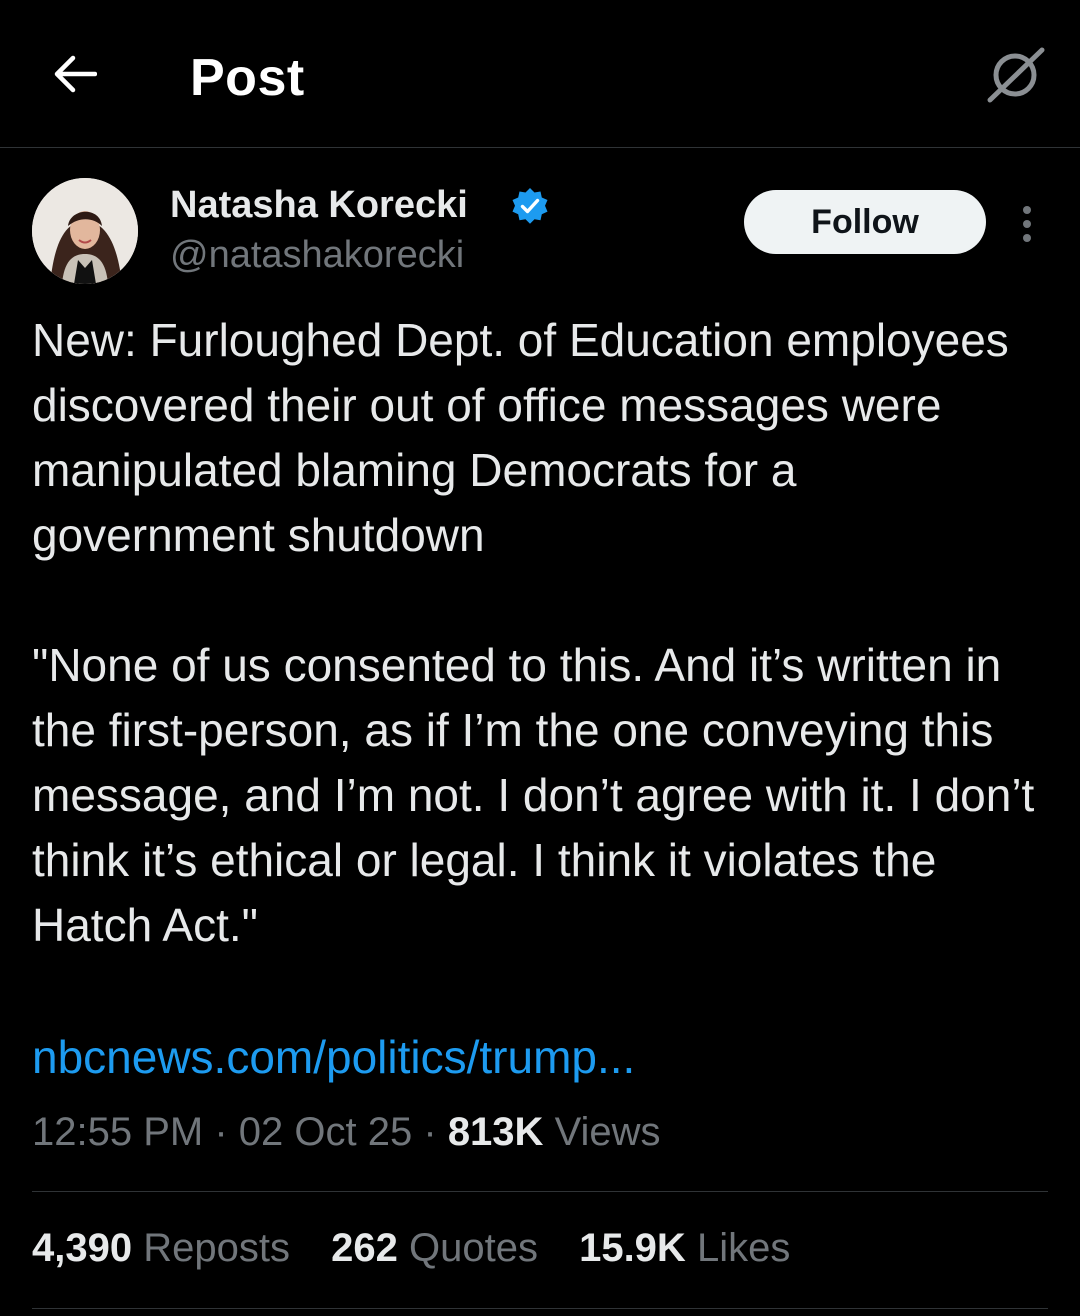 The width and height of the screenshot is (1080, 1316). What do you see at coordinates (540, 233) in the screenshot?
I see `author-row: Natasha Korecki @natashakorecki Follow` at bounding box center [540, 233].